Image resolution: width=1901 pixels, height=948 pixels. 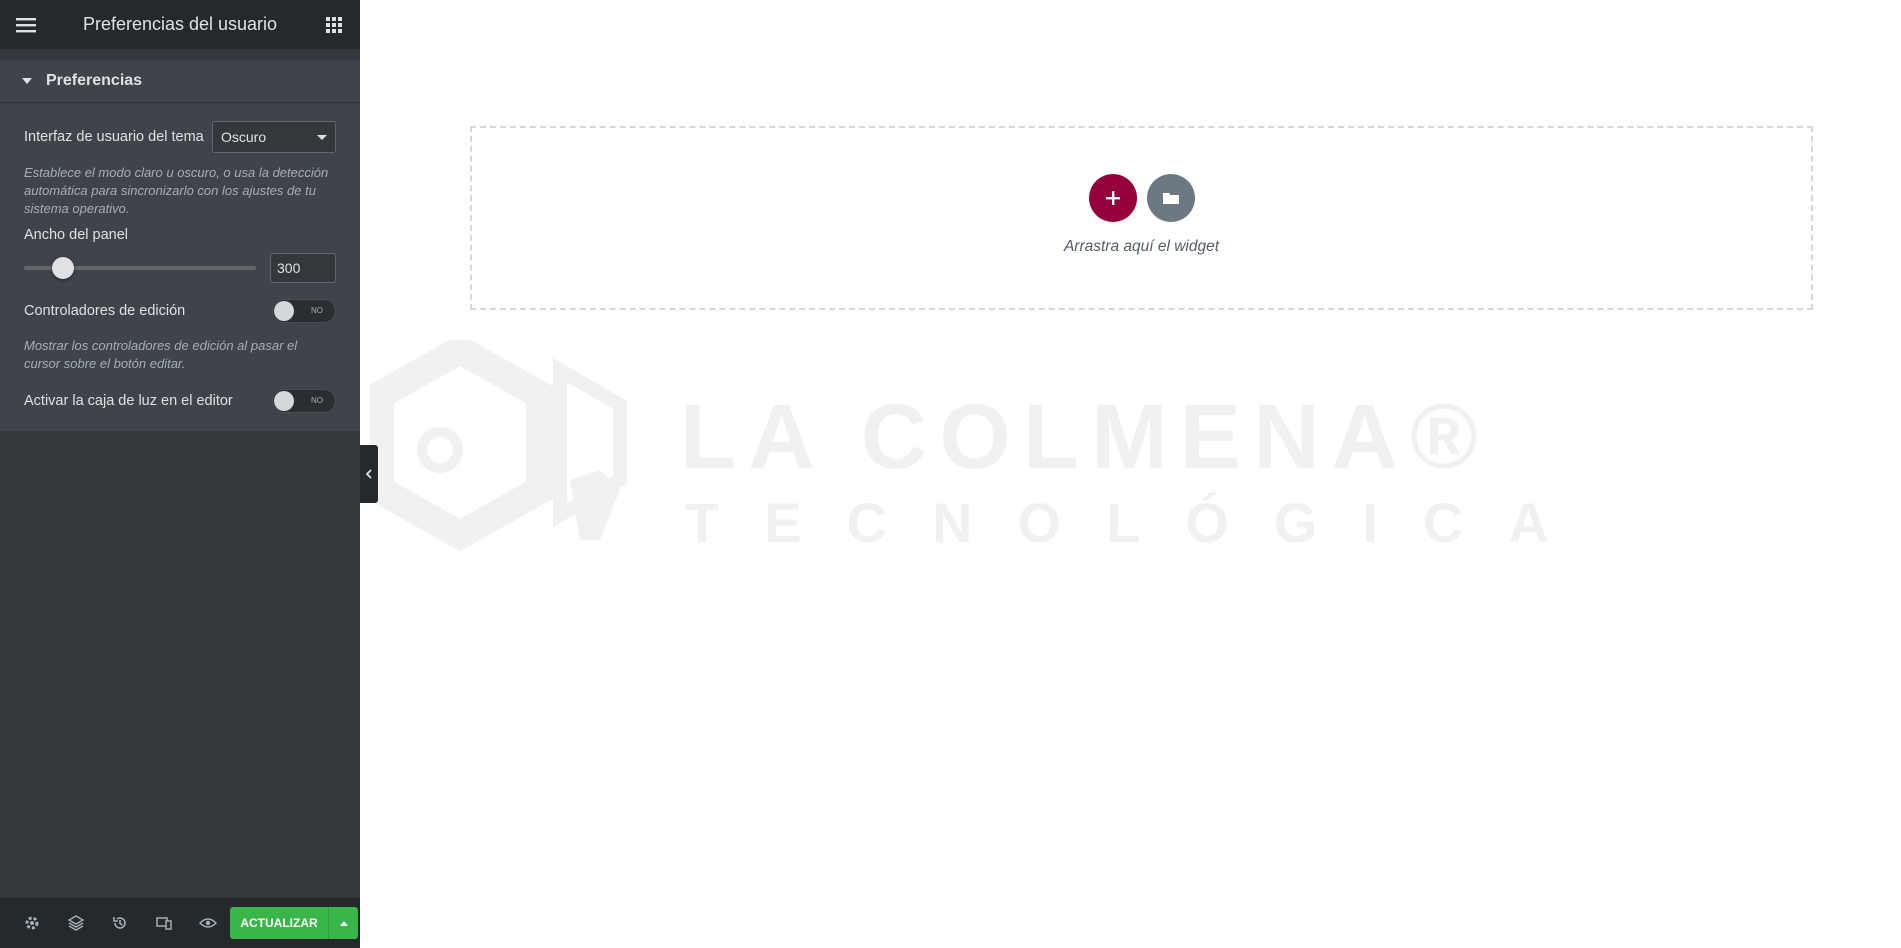 What do you see at coordinates (244, 137) in the screenshot?
I see `theme-select-value: Oscuro` at bounding box center [244, 137].